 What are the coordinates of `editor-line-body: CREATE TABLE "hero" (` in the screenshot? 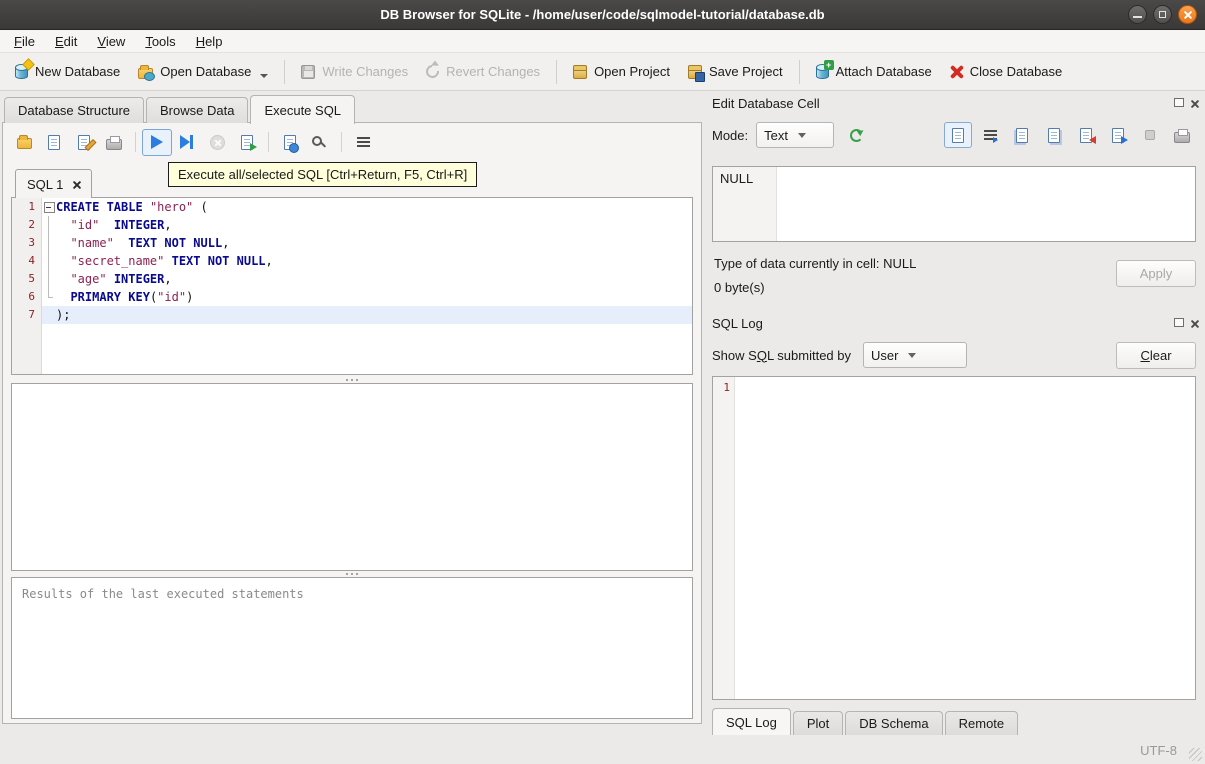 It's located at (367, 207).